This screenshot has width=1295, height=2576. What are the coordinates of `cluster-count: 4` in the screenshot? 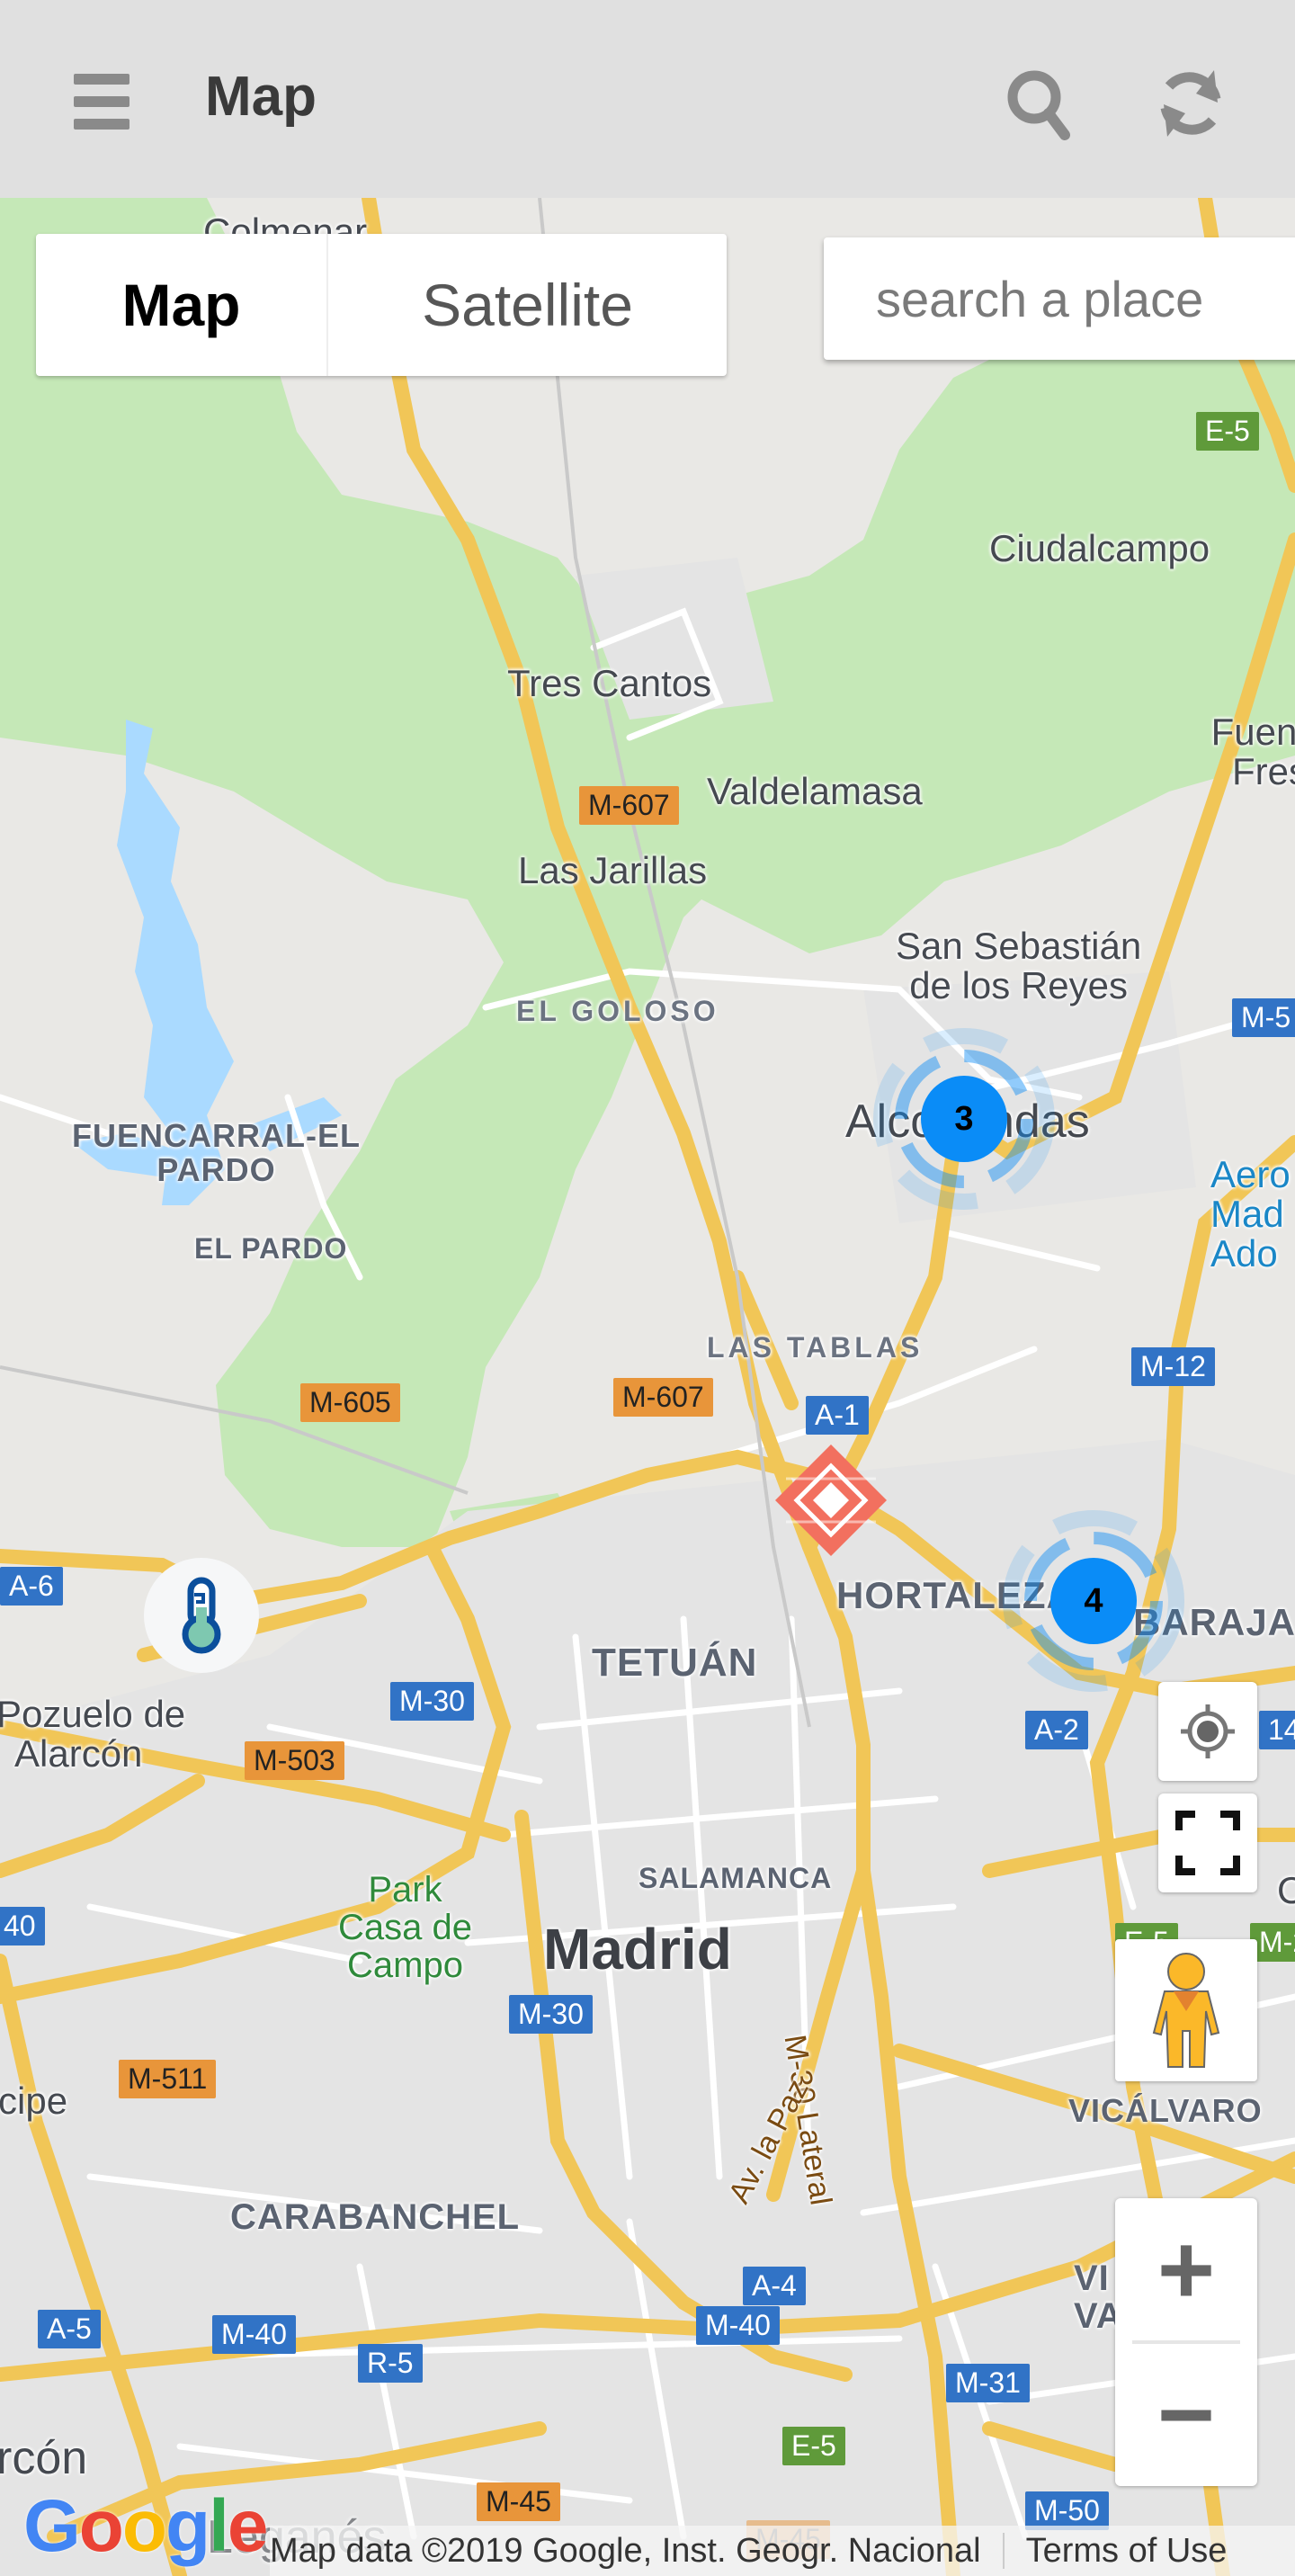 It's located at (1093, 1601).